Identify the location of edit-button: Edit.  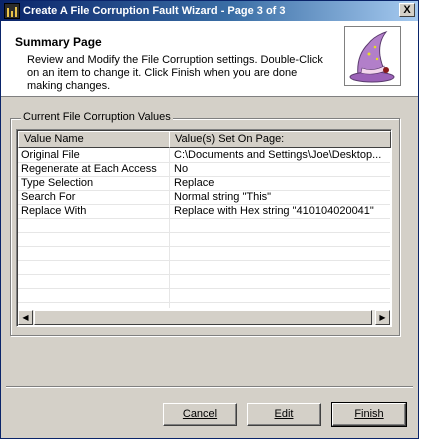
(284, 414).